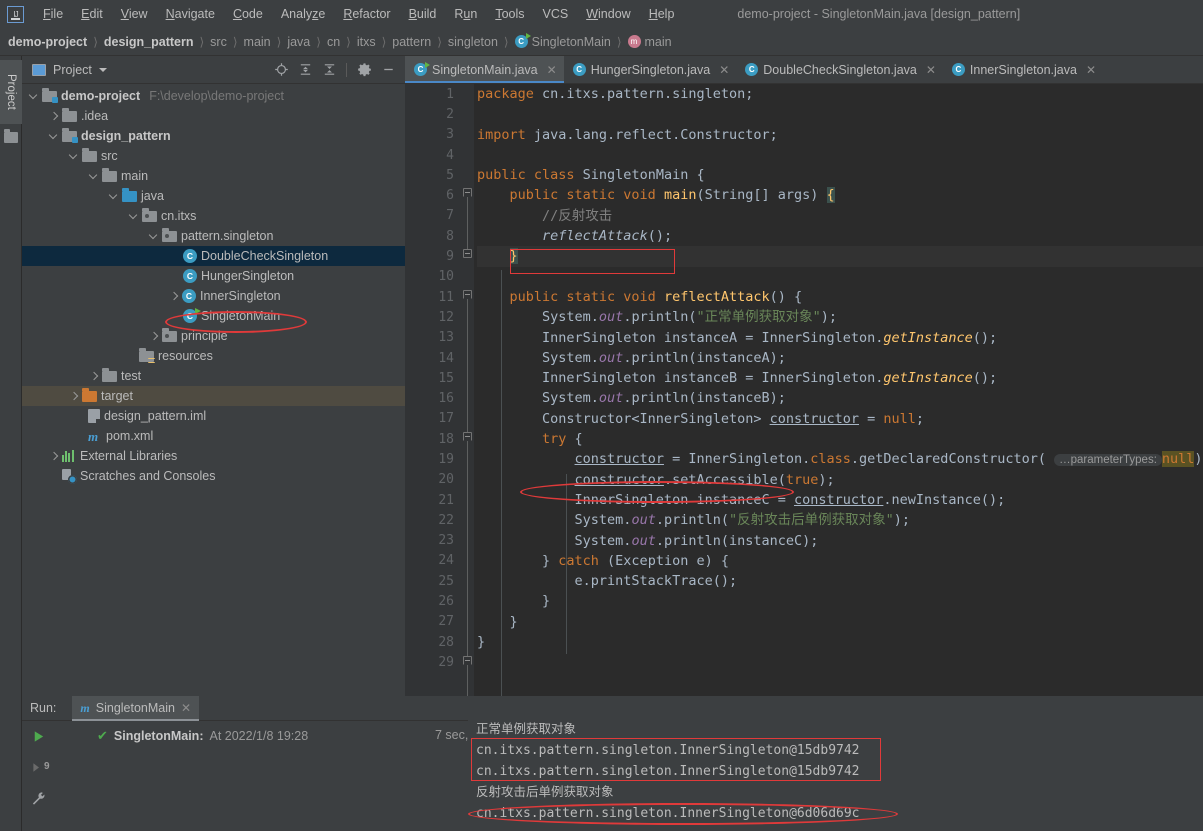  Describe the element at coordinates (213, 336) in the screenshot. I see `tree-row: principle` at that location.